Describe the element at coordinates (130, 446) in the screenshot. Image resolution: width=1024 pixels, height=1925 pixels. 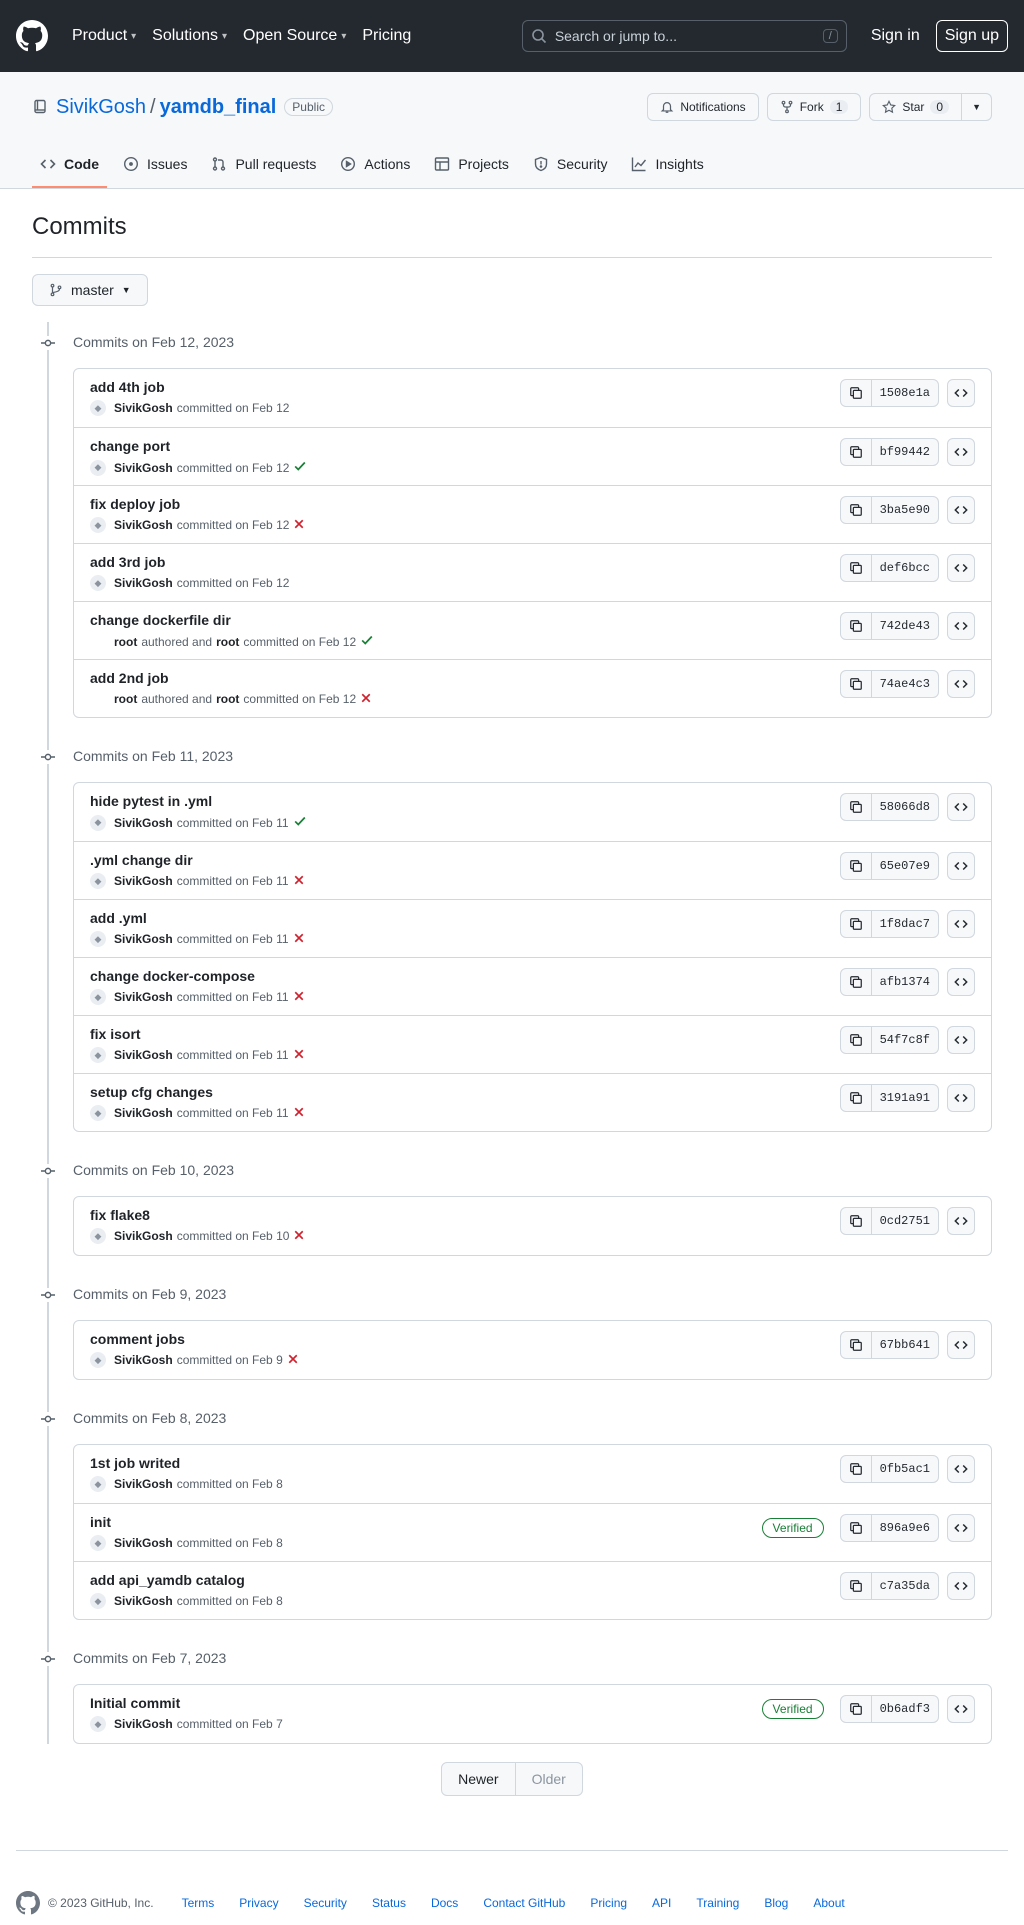
I see `commit-title-link: change port` at that location.